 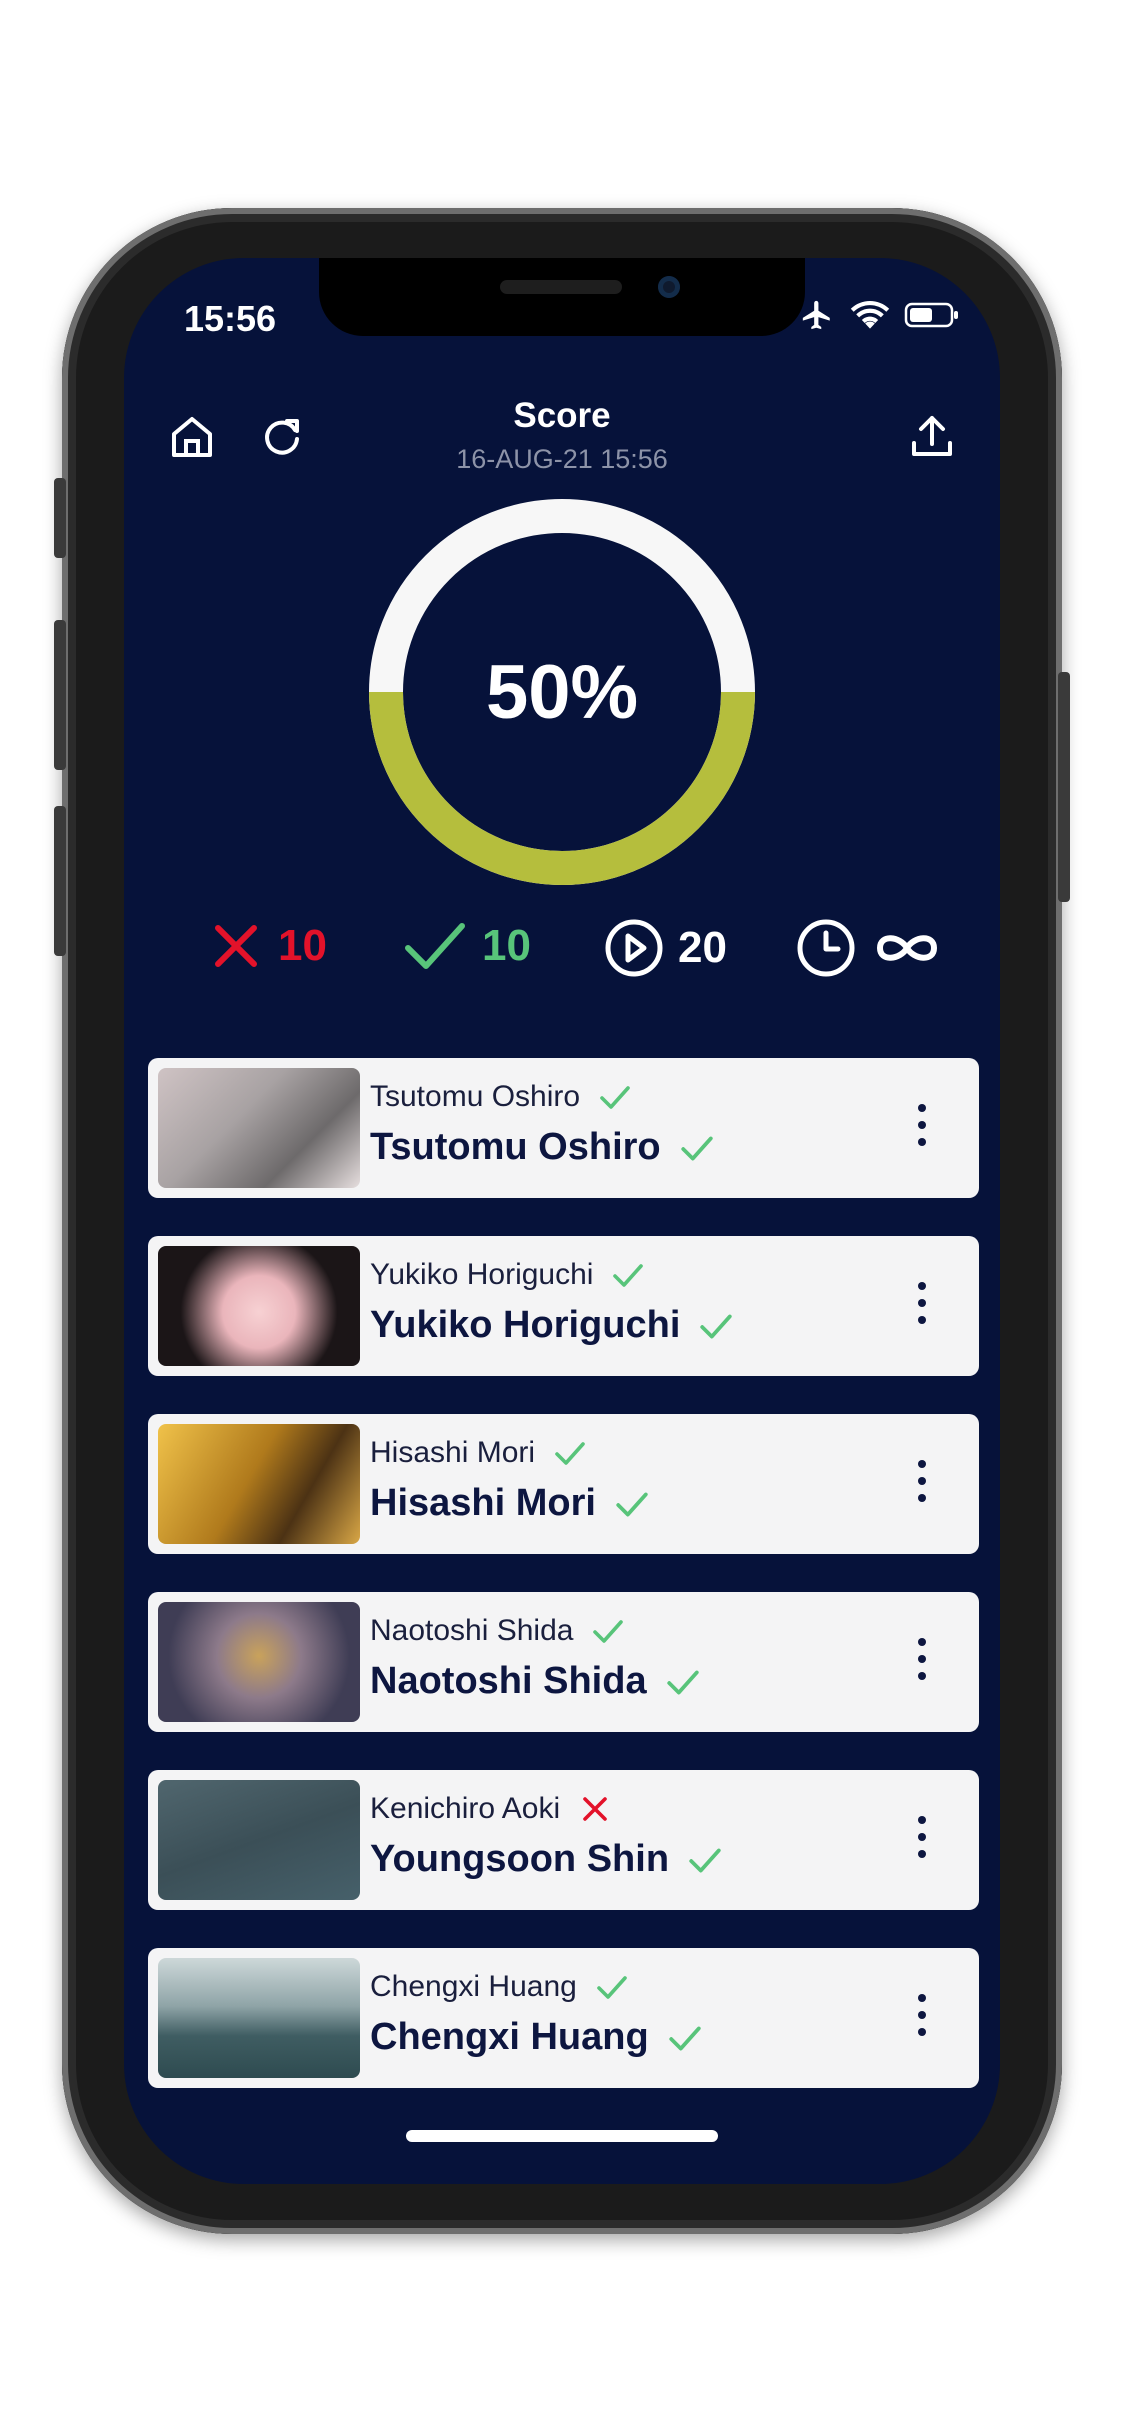 I want to click on answer-row: Hisashi Mori, so click(x=478, y=1453).